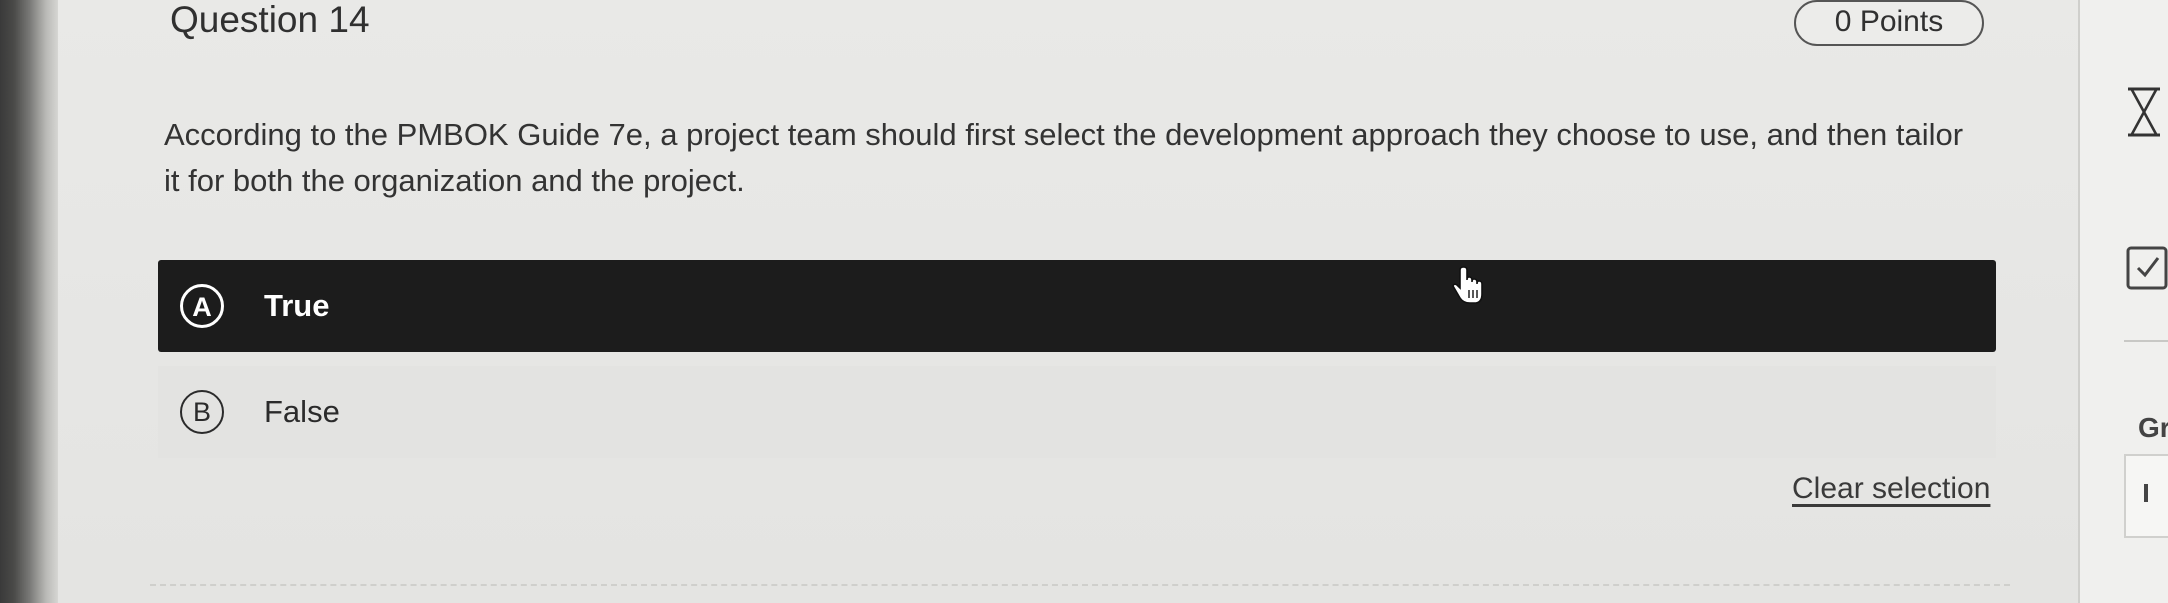 The image size is (2168, 603). Describe the element at coordinates (270, 20) in the screenshot. I see `question-title: Question 14` at that location.